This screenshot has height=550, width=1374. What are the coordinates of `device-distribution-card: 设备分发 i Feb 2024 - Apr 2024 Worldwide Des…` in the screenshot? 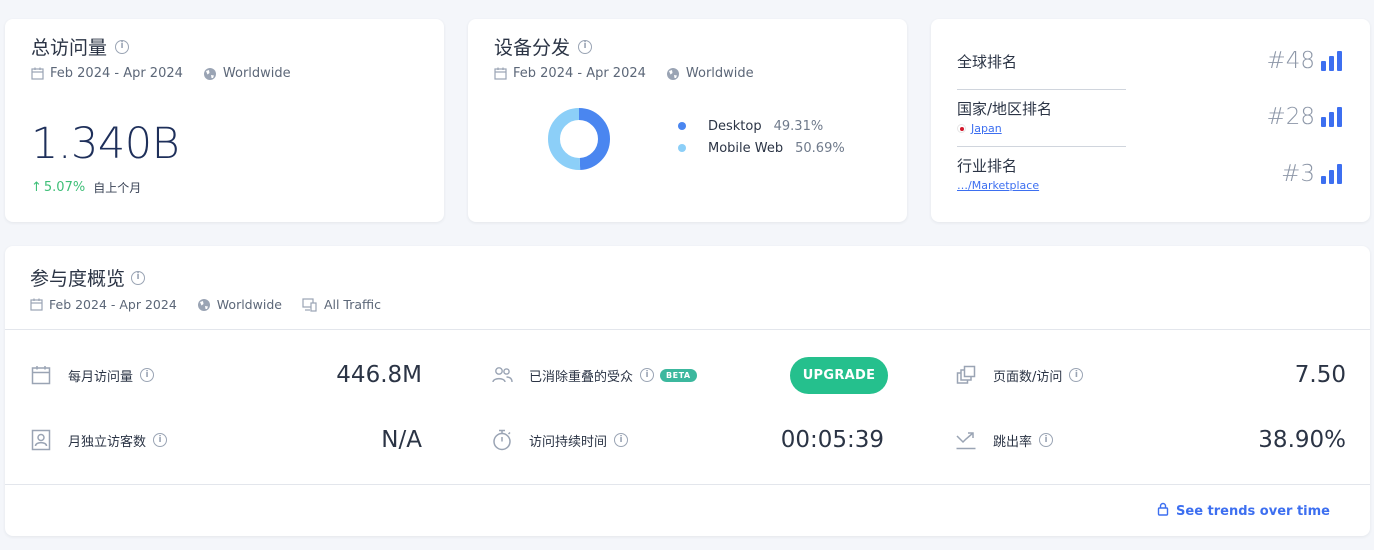 It's located at (687, 120).